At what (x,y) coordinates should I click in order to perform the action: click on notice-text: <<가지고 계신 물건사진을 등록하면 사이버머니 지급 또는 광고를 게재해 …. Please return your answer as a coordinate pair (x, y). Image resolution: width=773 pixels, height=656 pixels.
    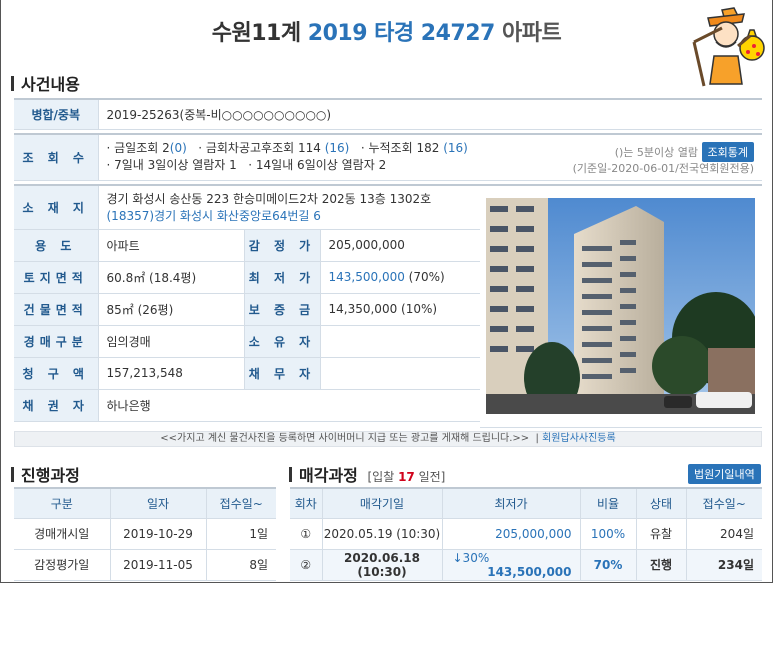
    Looking at the image, I should click on (345, 438).